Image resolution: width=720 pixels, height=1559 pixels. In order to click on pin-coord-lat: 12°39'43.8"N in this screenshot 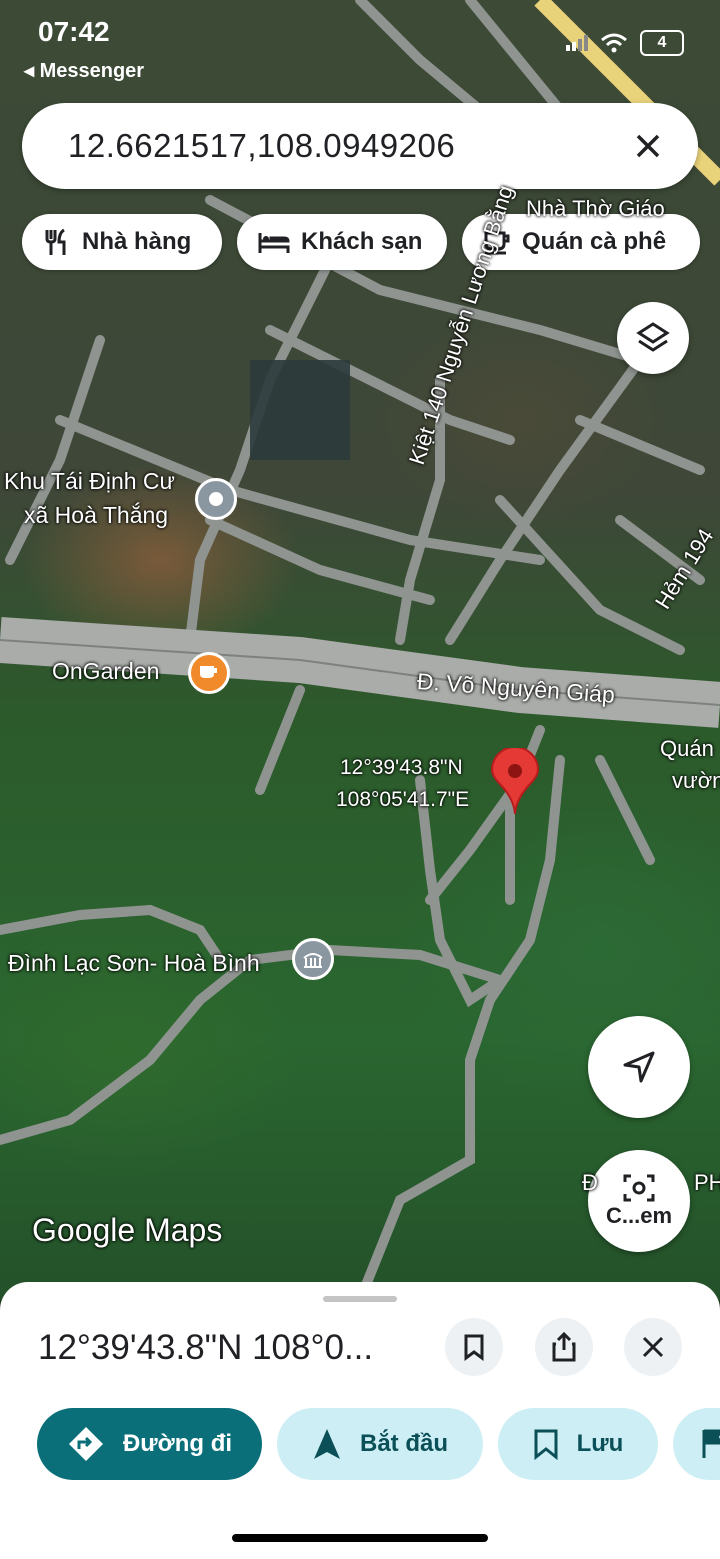, I will do `click(401, 767)`.